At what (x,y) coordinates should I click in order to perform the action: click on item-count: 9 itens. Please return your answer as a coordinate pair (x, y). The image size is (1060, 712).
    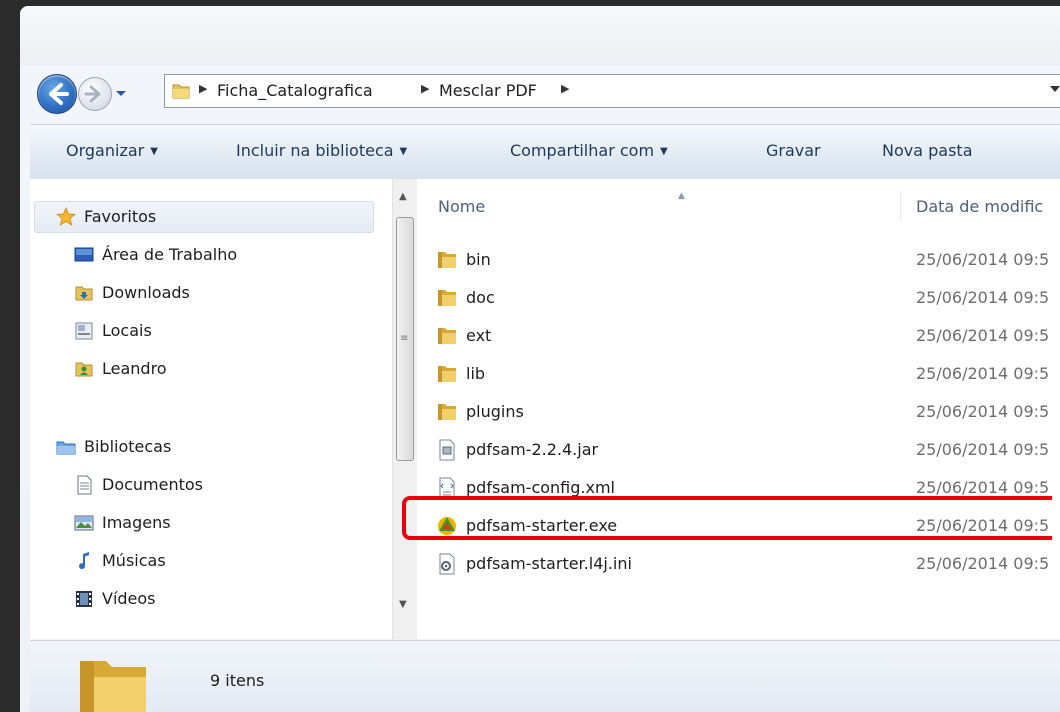
    Looking at the image, I should click on (237, 680).